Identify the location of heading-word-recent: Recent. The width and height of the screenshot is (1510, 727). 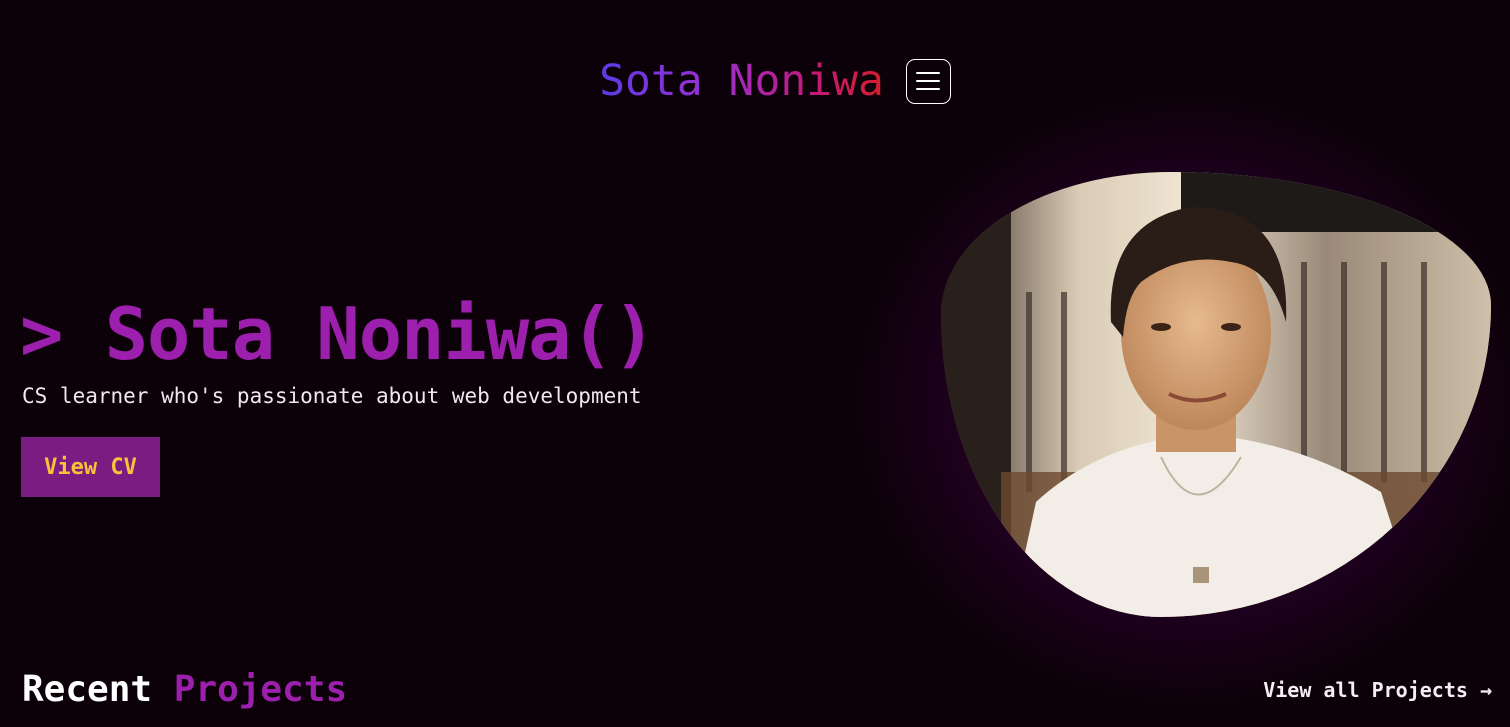
(87, 689).